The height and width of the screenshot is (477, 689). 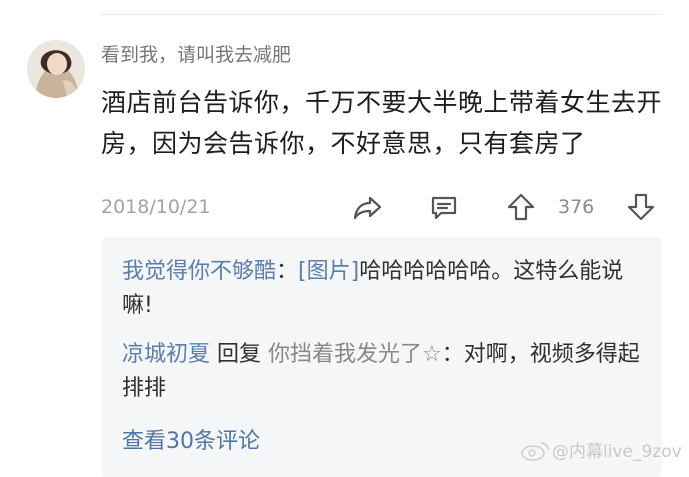 I want to click on reply-word: 回复, so click(x=239, y=354).